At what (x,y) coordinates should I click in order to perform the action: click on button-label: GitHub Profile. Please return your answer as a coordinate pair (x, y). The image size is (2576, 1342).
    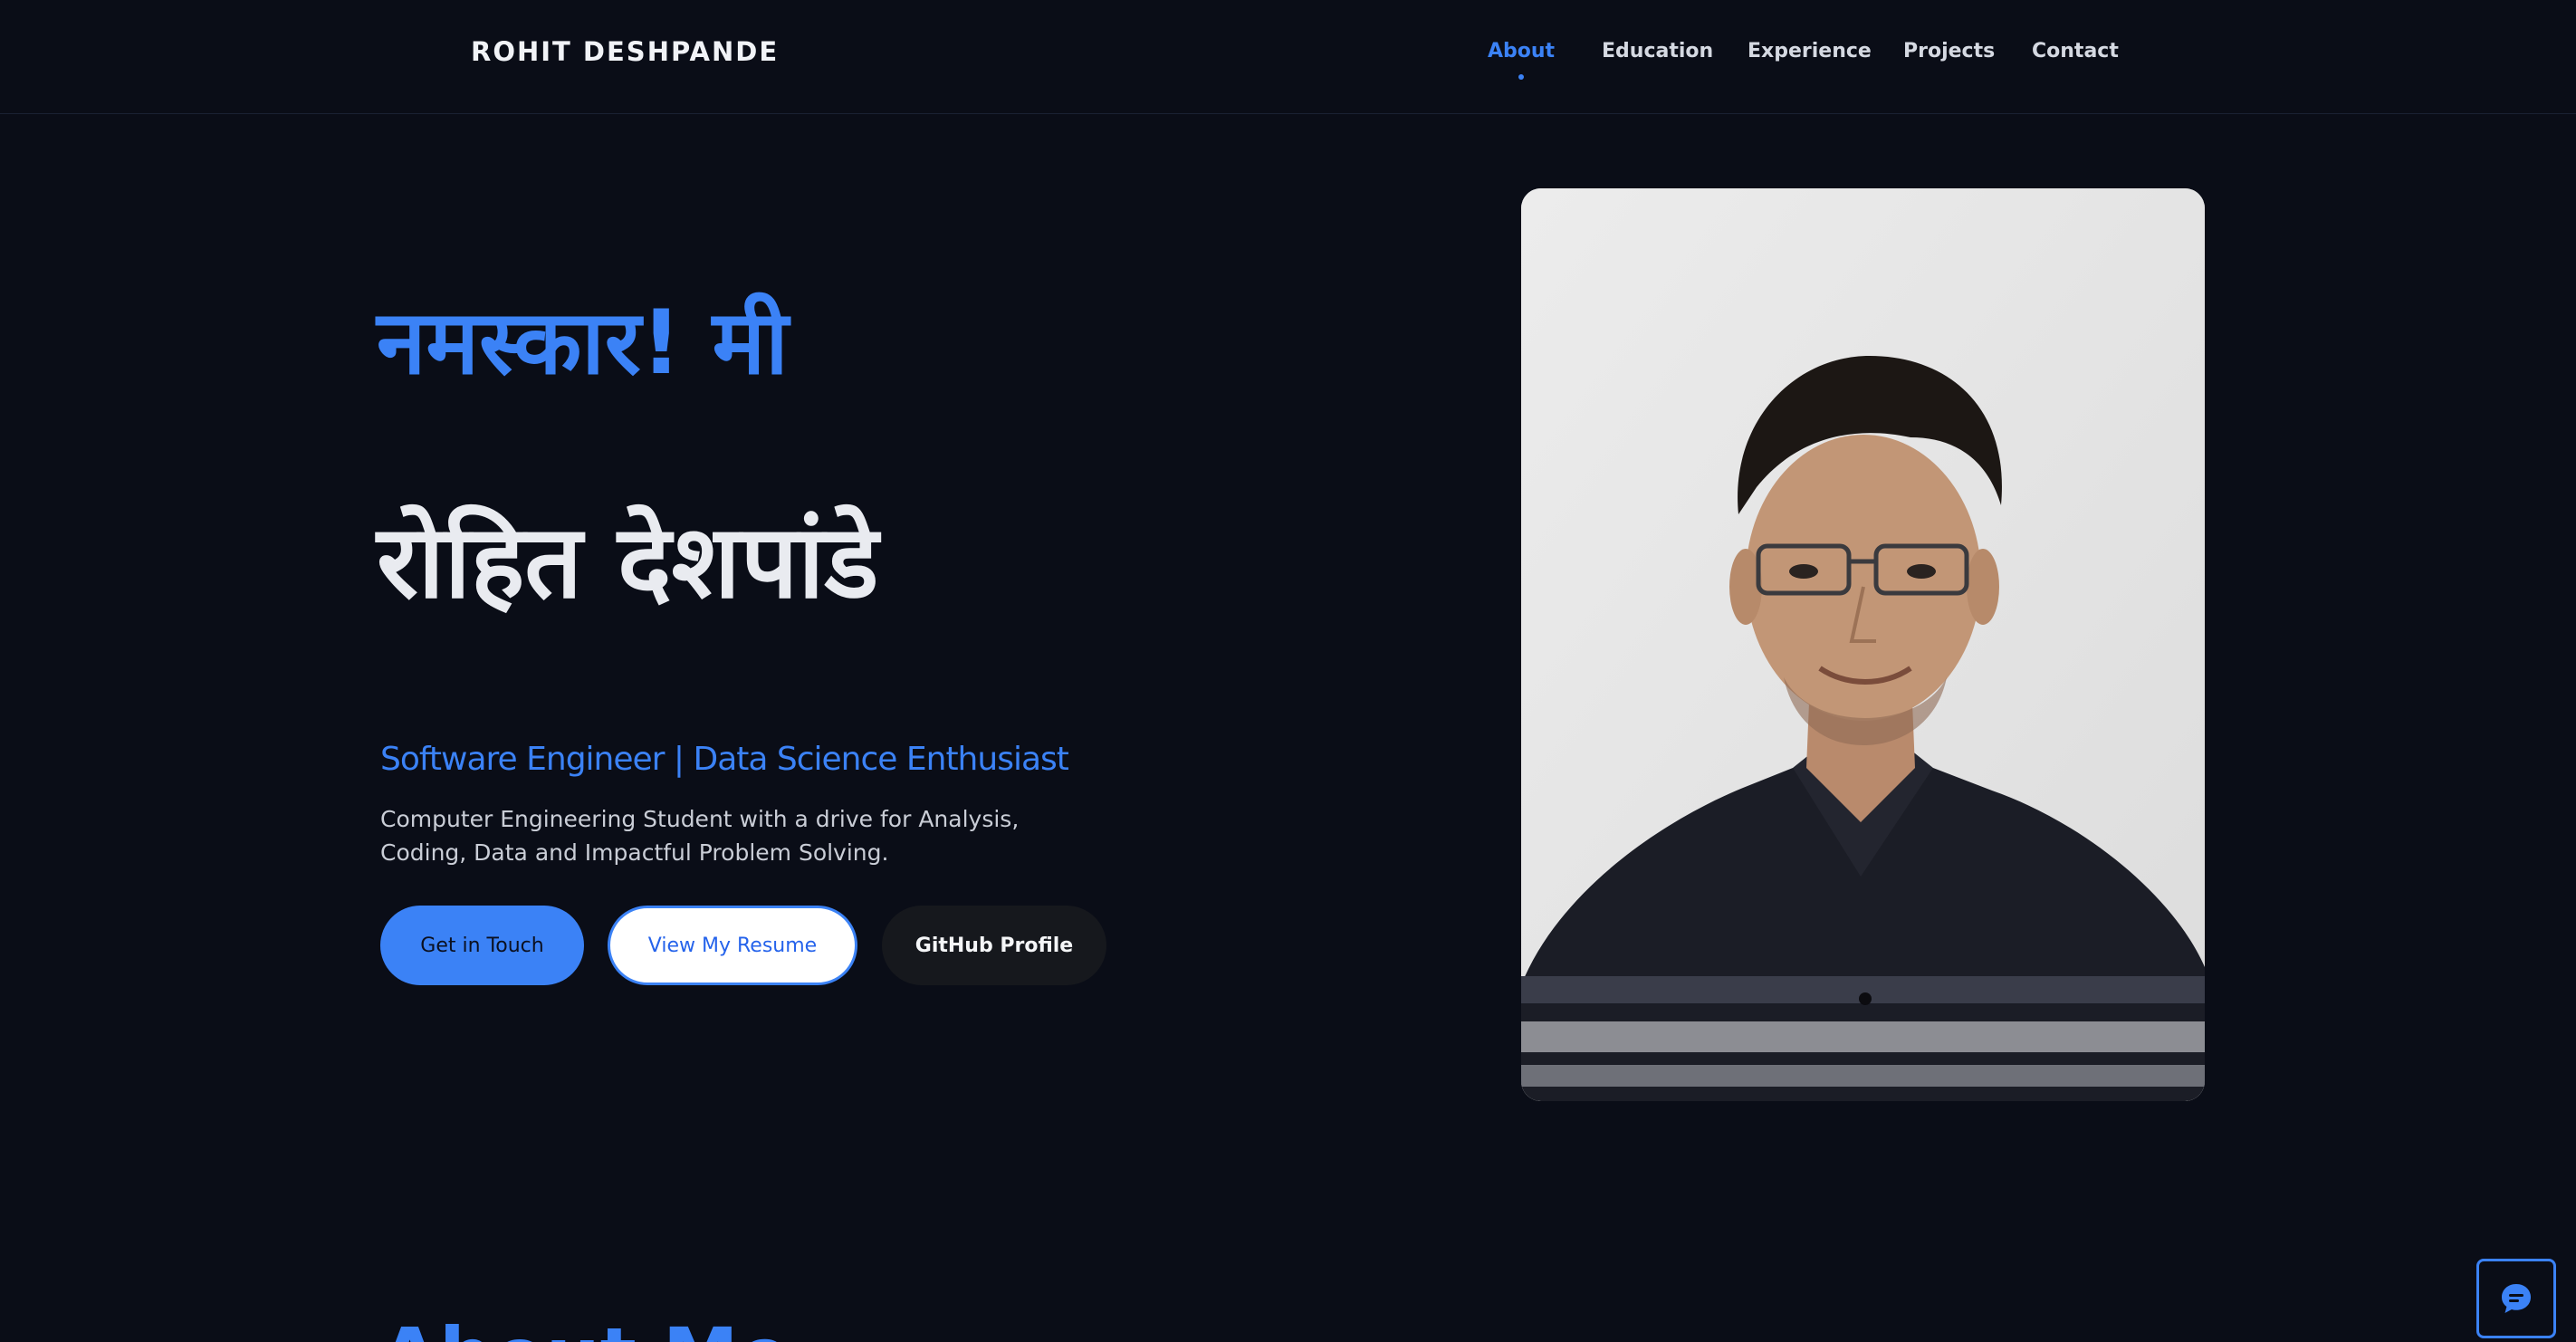
    Looking at the image, I should click on (994, 946).